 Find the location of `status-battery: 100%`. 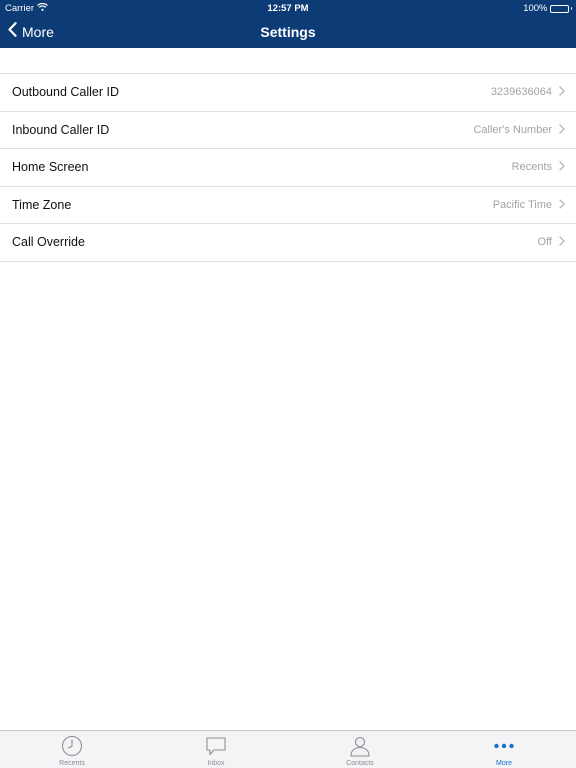

status-battery: 100% is located at coordinates (547, 8).